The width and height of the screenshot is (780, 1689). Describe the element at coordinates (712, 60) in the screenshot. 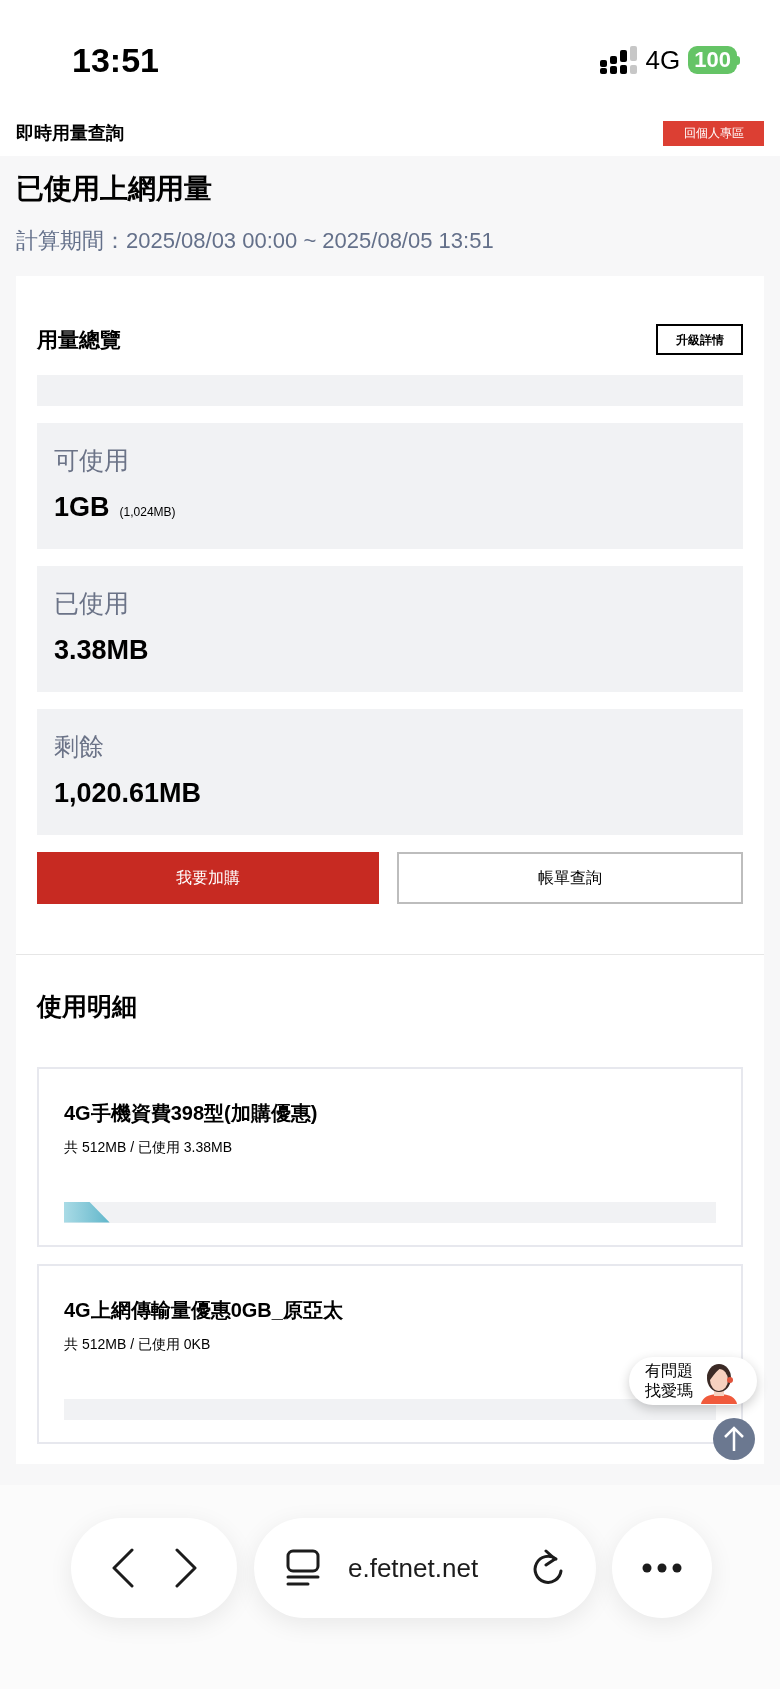

I see `battery-level: 100` at that location.